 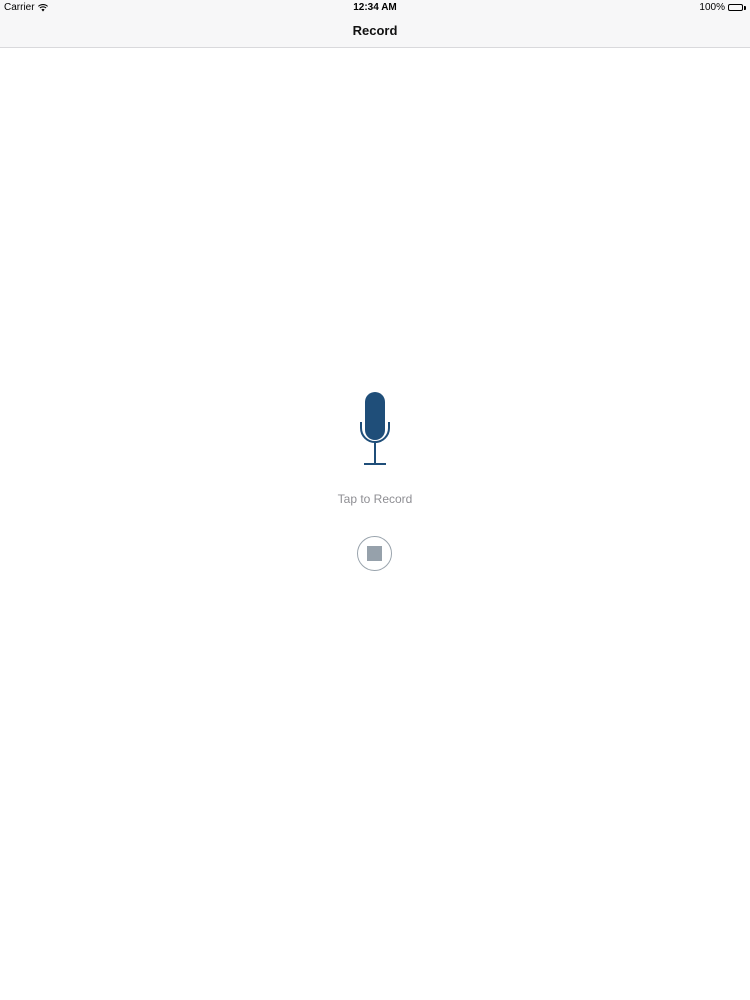 What do you see at coordinates (737, 7) in the screenshot?
I see `battery-icon` at bounding box center [737, 7].